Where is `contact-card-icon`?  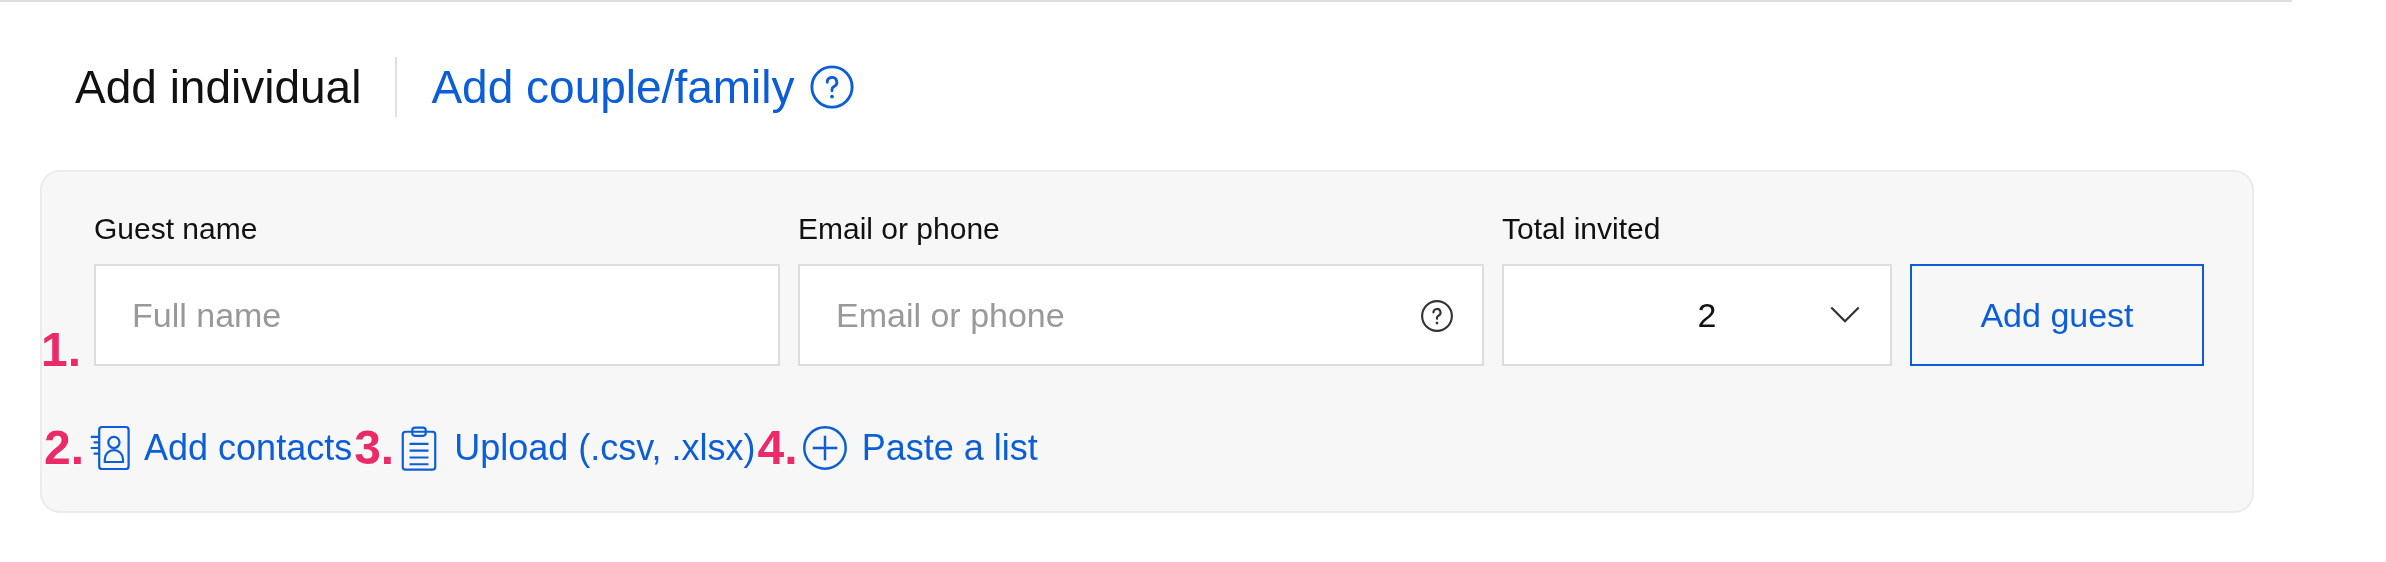 contact-card-icon is located at coordinates (109, 448).